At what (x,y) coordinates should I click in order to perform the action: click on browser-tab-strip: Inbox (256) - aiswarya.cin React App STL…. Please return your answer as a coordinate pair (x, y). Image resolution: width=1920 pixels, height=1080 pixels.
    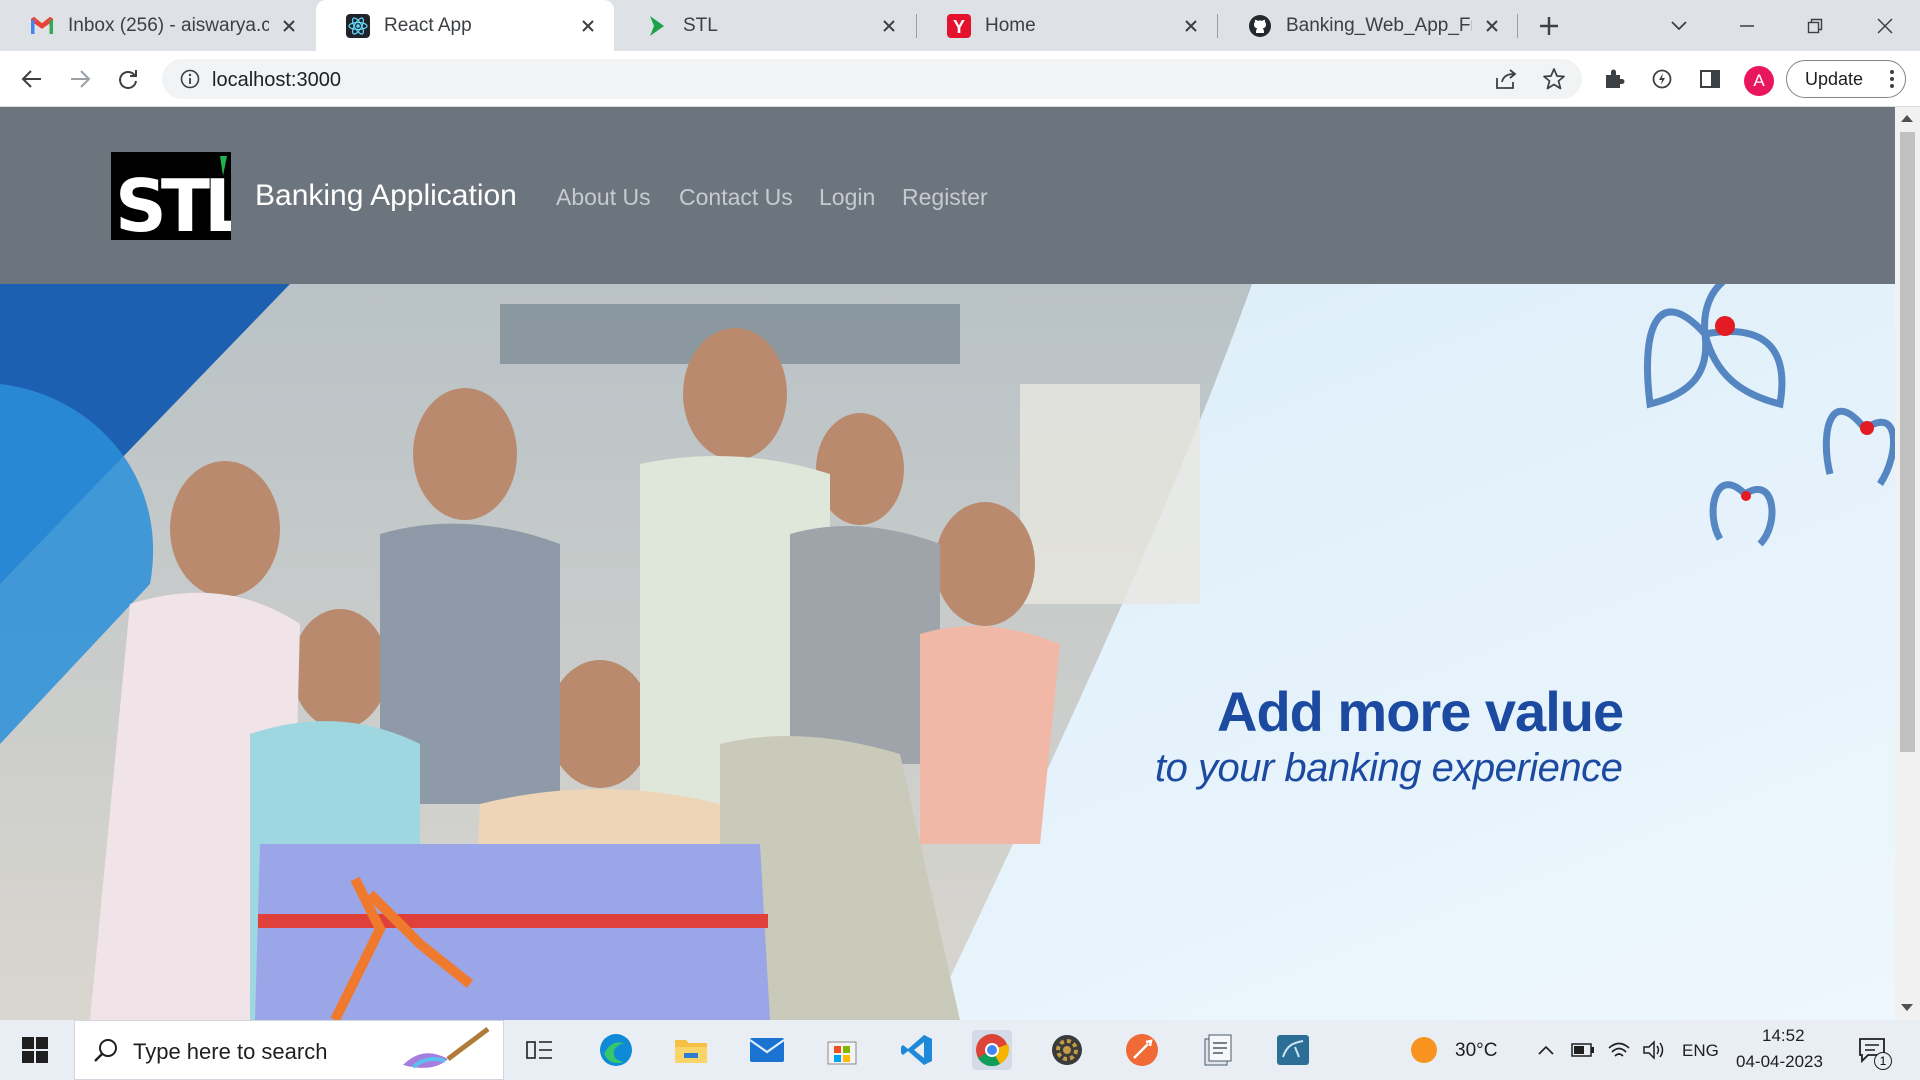
    Looking at the image, I should click on (960, 25).